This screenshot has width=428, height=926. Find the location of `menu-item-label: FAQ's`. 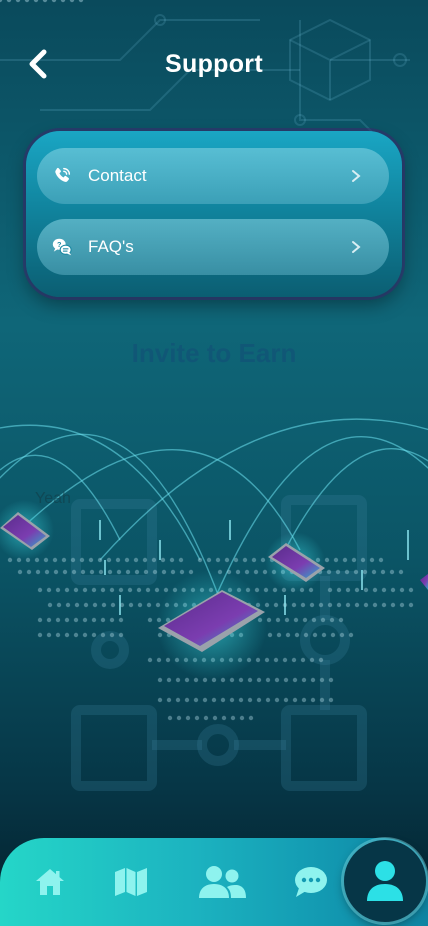

menu-item-label: FAQ's is located at coordinates (111, 246).